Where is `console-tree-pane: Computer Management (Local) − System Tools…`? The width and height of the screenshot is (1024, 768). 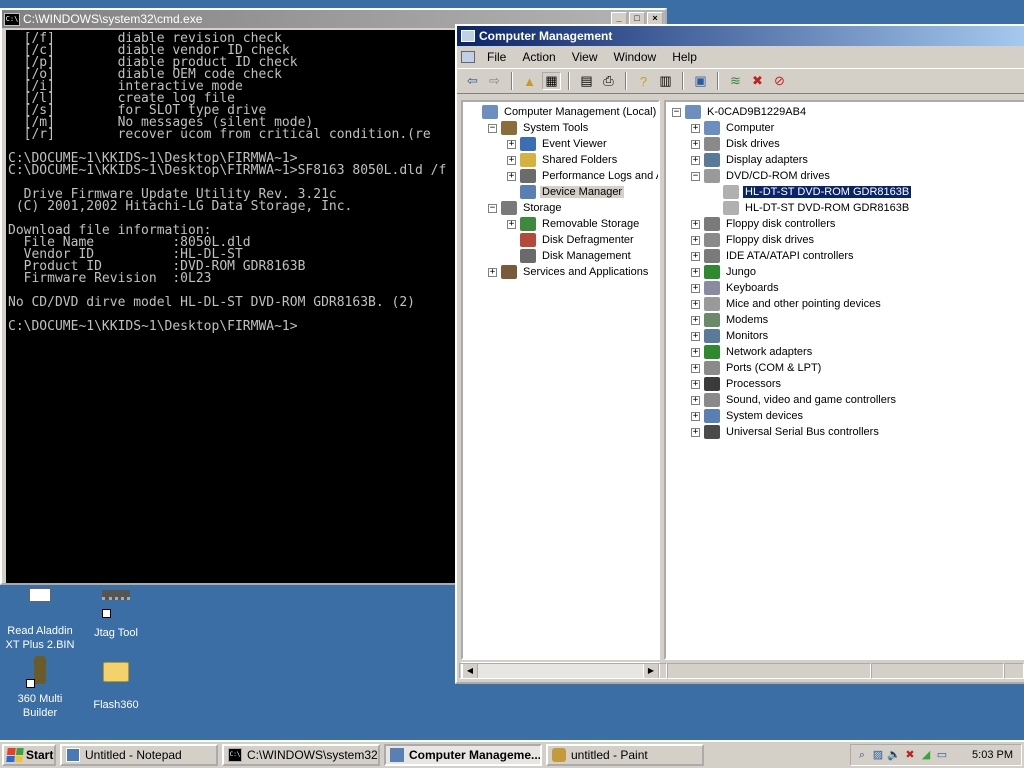 console-tree-pane: Computer Management (Local) − System Tools… is located at coordinates (560, 380).